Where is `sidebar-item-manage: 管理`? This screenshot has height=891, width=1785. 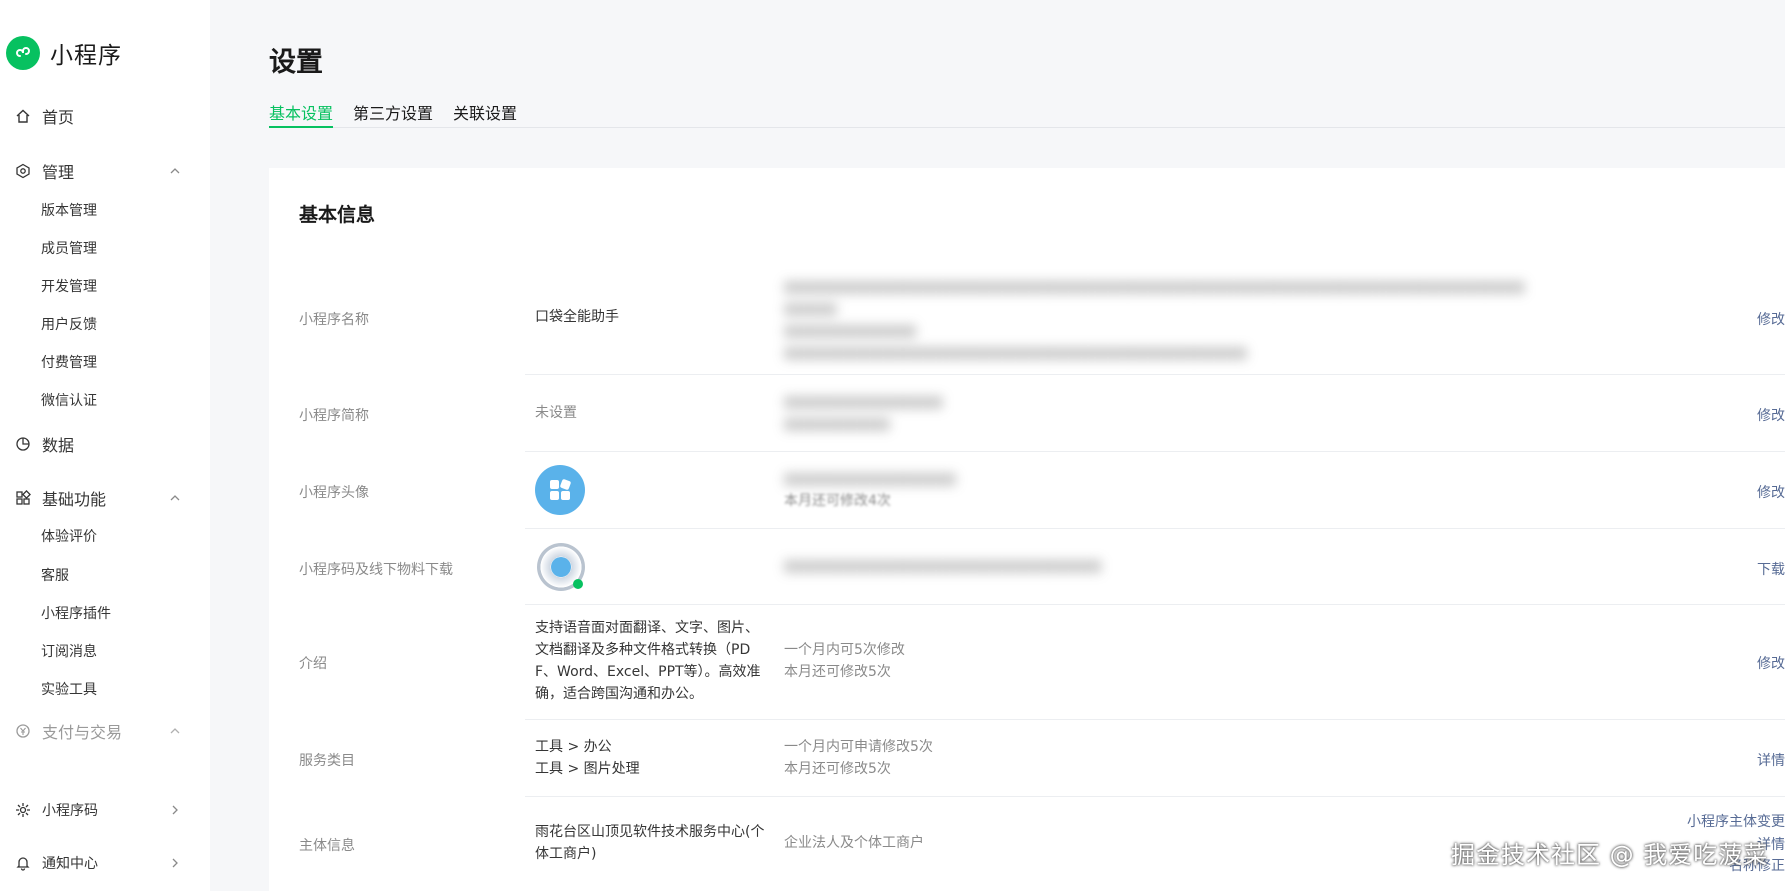
sidebar-item-manage: 管理 is located at coordinates (99, 171).